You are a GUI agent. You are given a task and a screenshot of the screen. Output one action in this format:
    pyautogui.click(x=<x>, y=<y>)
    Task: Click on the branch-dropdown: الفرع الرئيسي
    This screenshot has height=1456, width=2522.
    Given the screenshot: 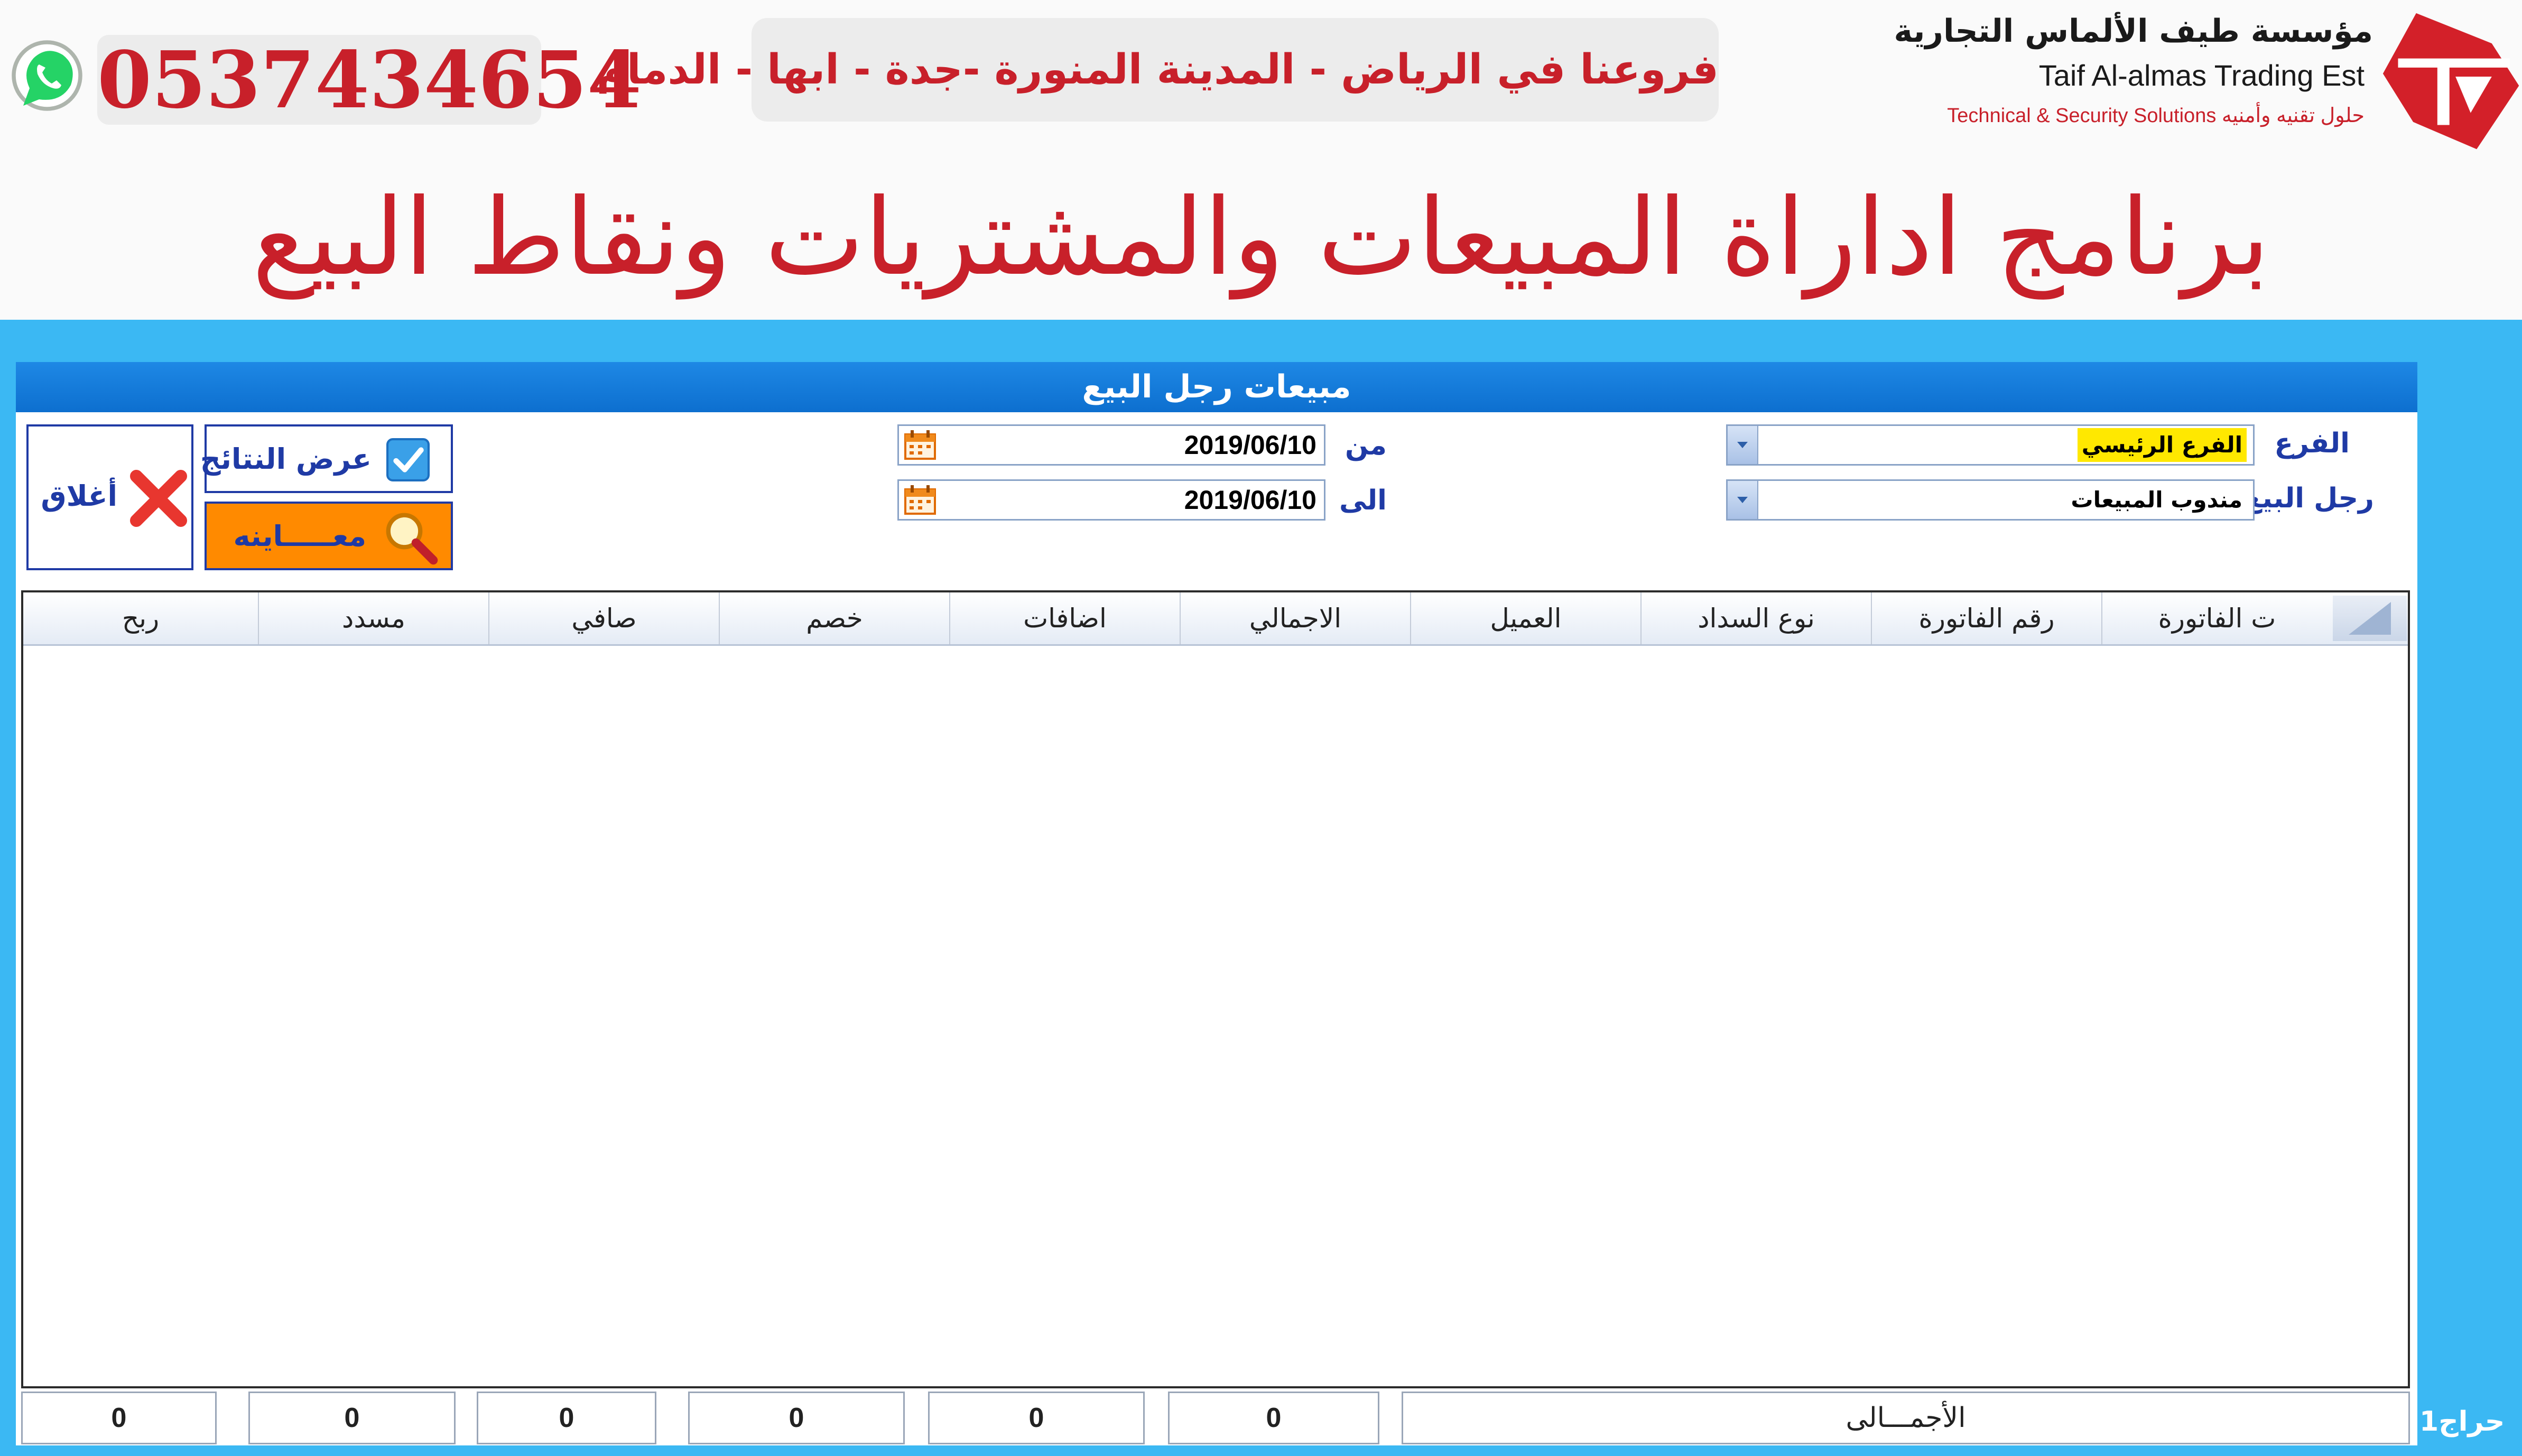 What is the action you would take?
    pyautogui.click(x=1990, y=445)
    